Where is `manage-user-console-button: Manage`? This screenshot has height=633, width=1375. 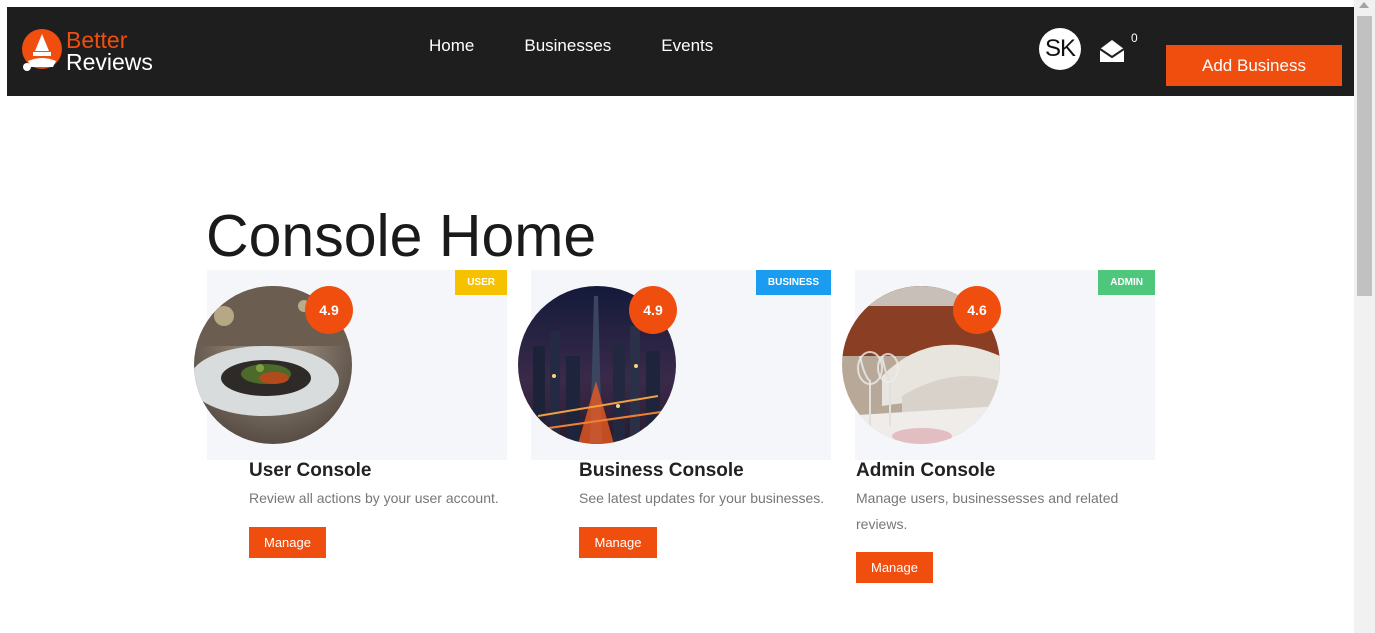 manage-user-console-button: Manage is located at coordinates (287, 542).